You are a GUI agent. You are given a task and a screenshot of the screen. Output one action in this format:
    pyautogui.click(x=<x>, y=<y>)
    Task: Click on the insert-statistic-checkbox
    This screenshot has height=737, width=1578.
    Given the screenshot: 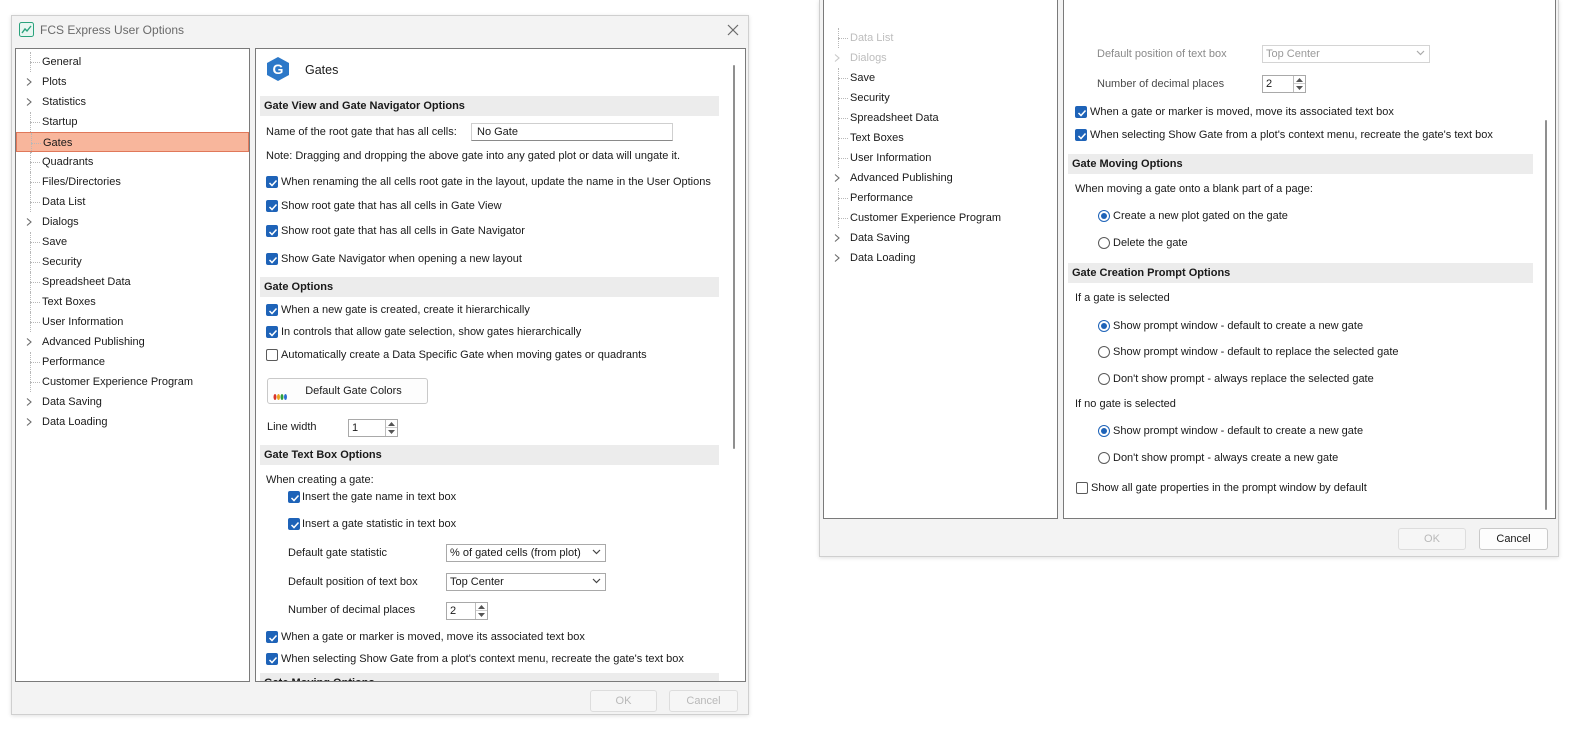 What is the action you would take?
    pyautogui.click(x=294, y=524)
    